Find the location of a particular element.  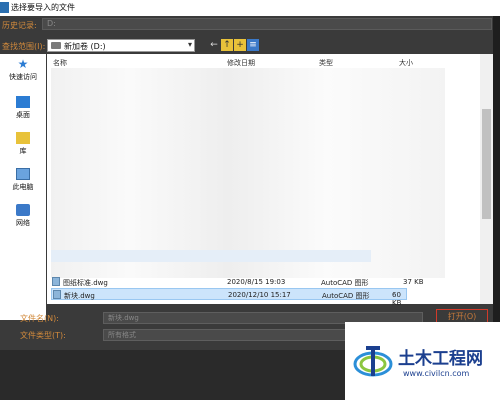

vertical-scrollbar is located at coordinates (486, 179).